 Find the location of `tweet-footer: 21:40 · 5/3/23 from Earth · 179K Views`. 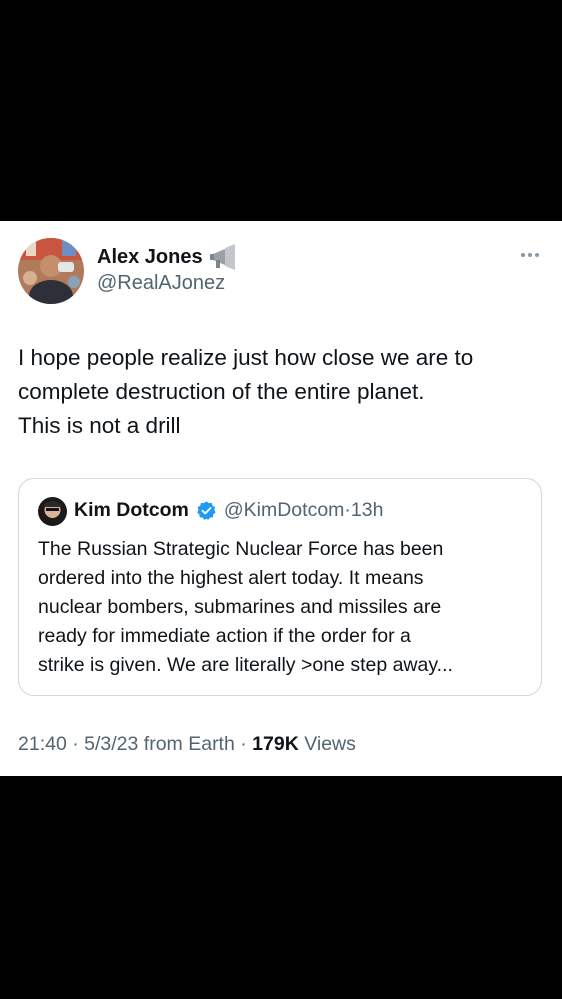

tweet-footer: 21:40 · 5/3/23 from Earth · 179K Views is located at coordinates (187, 744).